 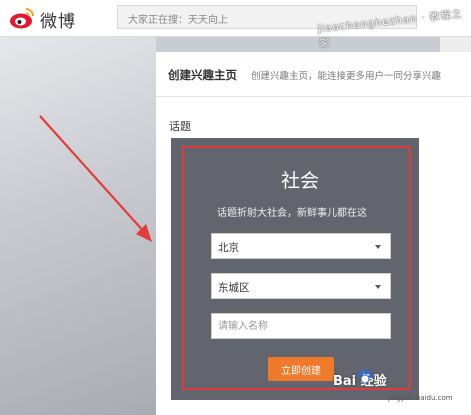 What do you see at coordinates (235, 25) in the screenshot?
I see `top-bar: 微博 大家正在搜：天天向上 jiaochenghezhan · 教程之家` at bounding box center [235, 25].